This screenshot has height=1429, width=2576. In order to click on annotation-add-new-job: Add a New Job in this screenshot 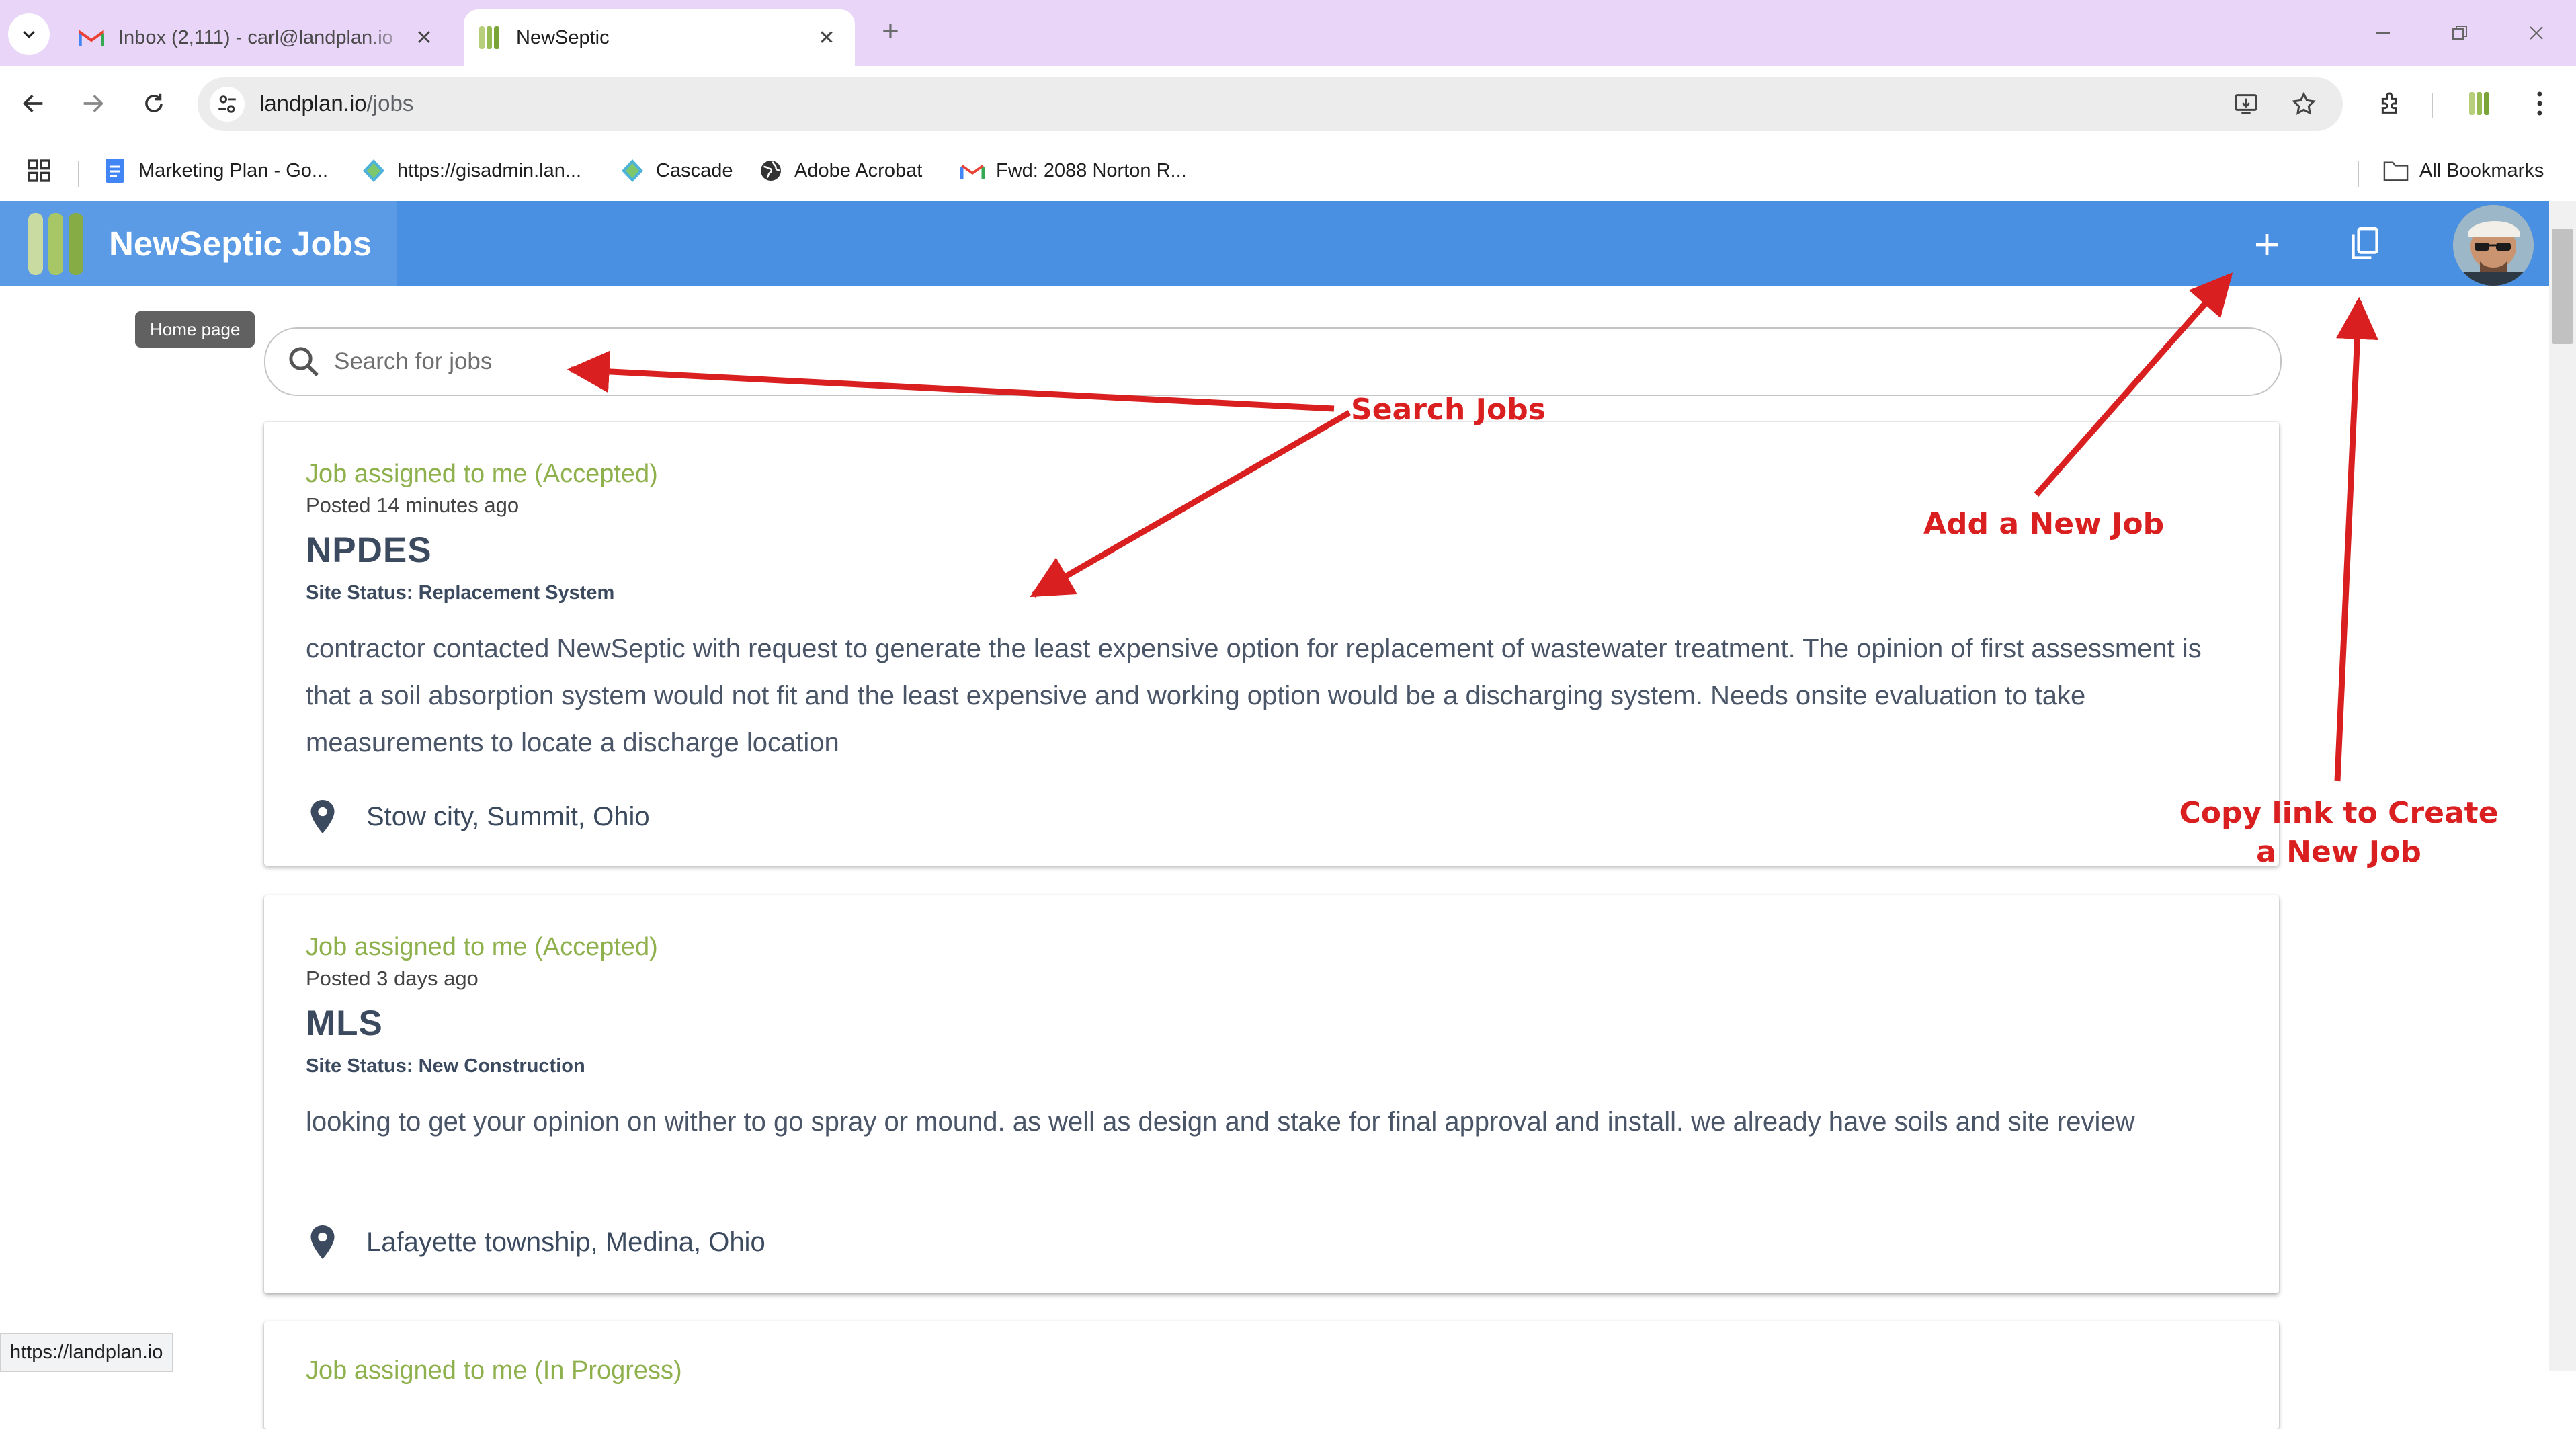, I will do `click(2044, 524)`.